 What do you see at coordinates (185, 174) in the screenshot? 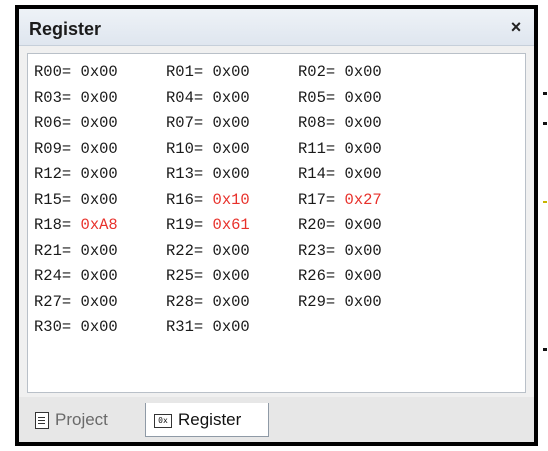
I see `register-name: R13=` at bounding box center [185, 174].